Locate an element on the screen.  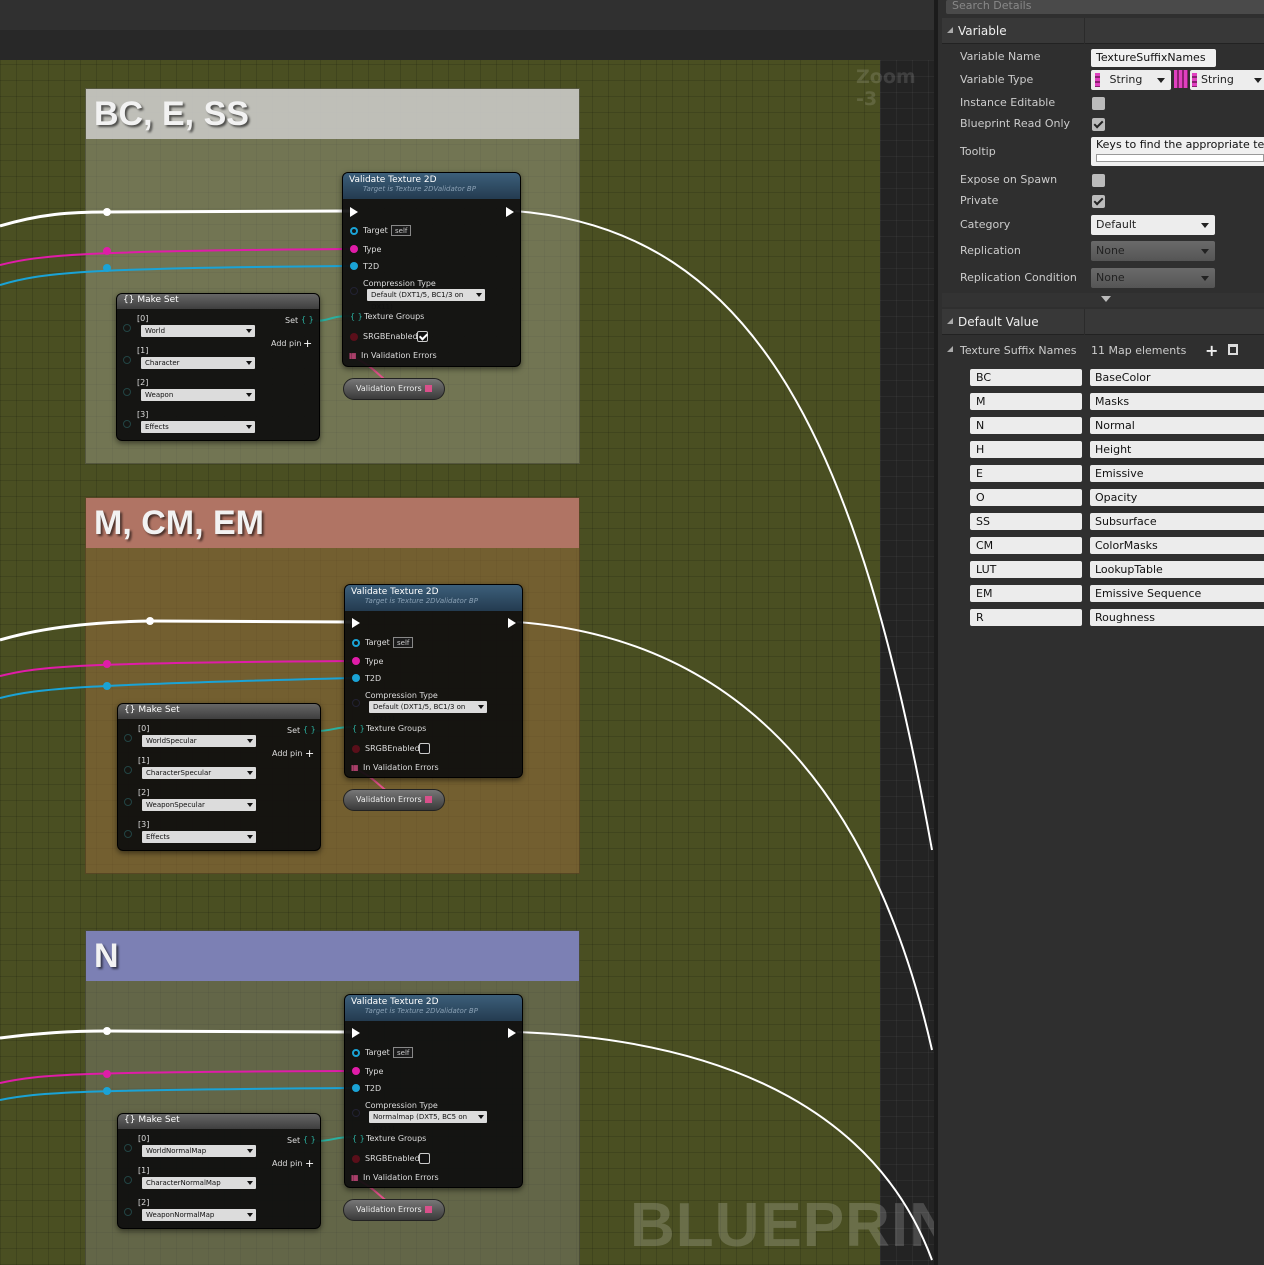
replication-condition-dropdown: None is located at coordinates (1153, 278).